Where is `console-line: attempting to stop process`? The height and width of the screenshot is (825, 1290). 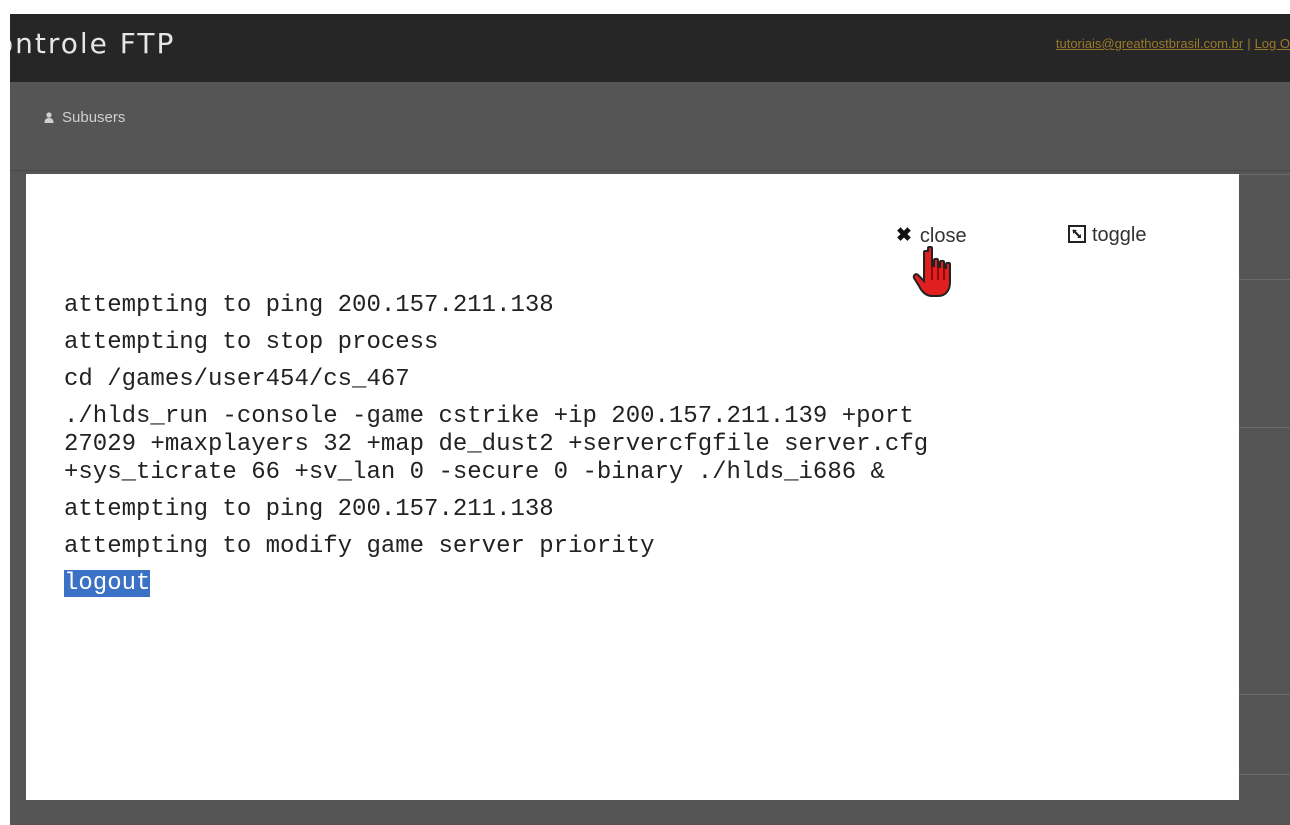 console-line: attempting to stop process is located at coordinates (251, 342).